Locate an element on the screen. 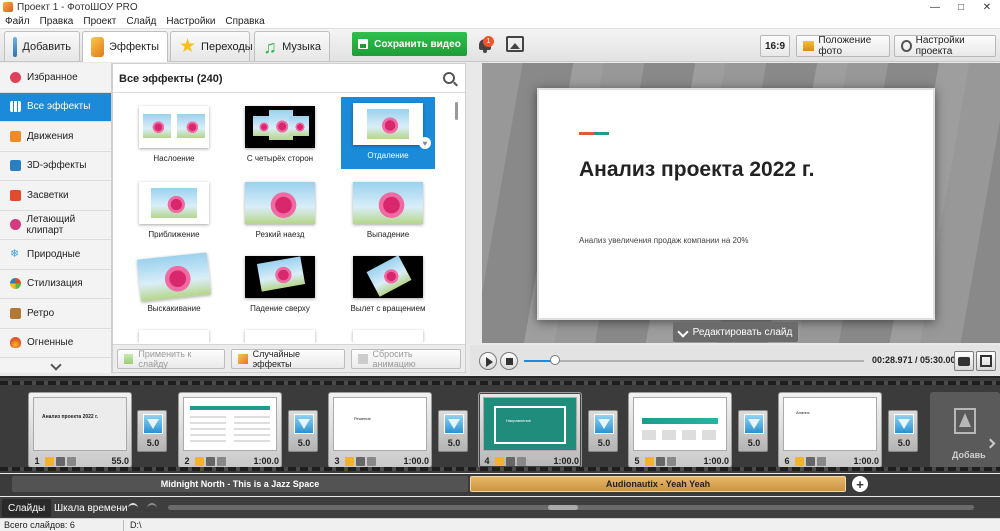 This screenshot has width=1000, height=531. search-icon is located at coordinates (449, 78).